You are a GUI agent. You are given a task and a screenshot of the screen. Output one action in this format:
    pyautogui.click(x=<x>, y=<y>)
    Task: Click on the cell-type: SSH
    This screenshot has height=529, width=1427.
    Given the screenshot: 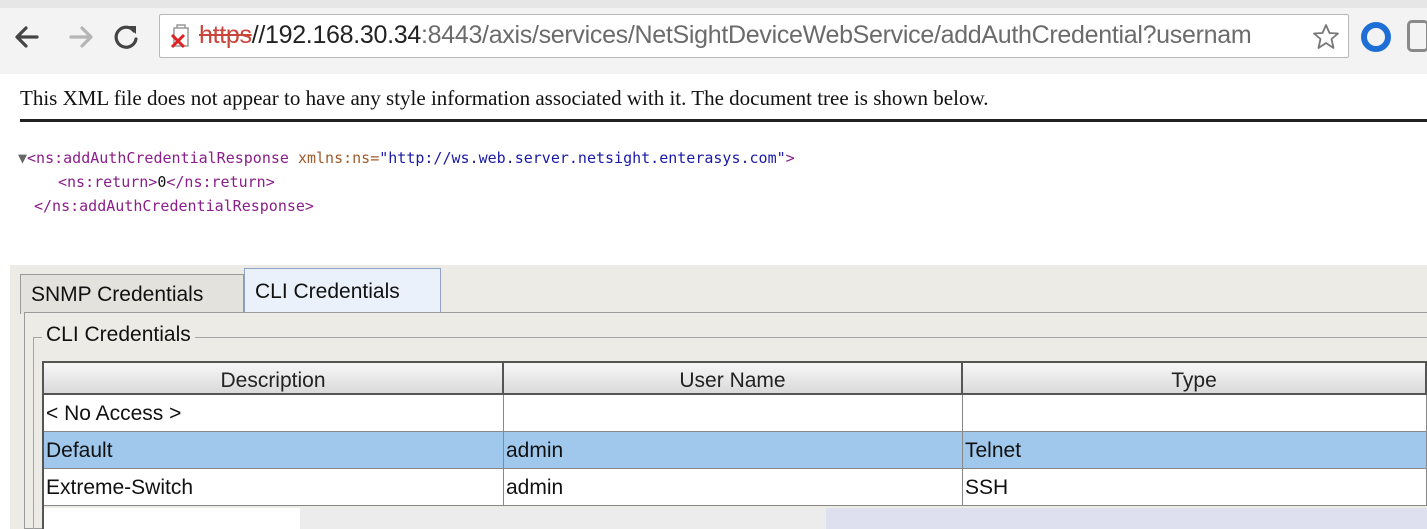 What is the action you would take?
    pyautogui.click(x=1195, y=487)
    